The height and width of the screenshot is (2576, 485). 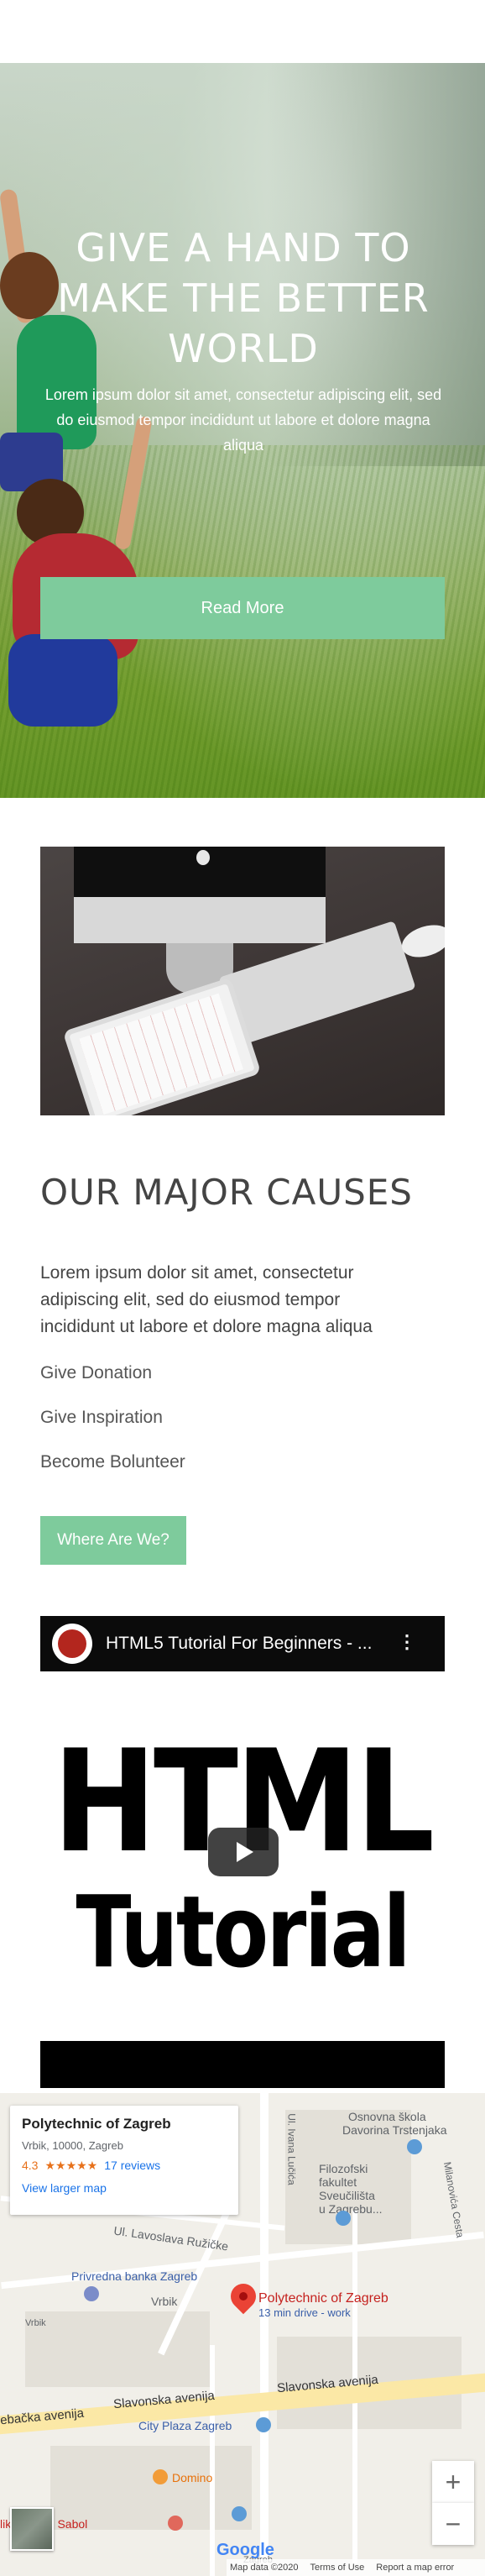 I want to click on play-icon, so click(x=243, y=1852).